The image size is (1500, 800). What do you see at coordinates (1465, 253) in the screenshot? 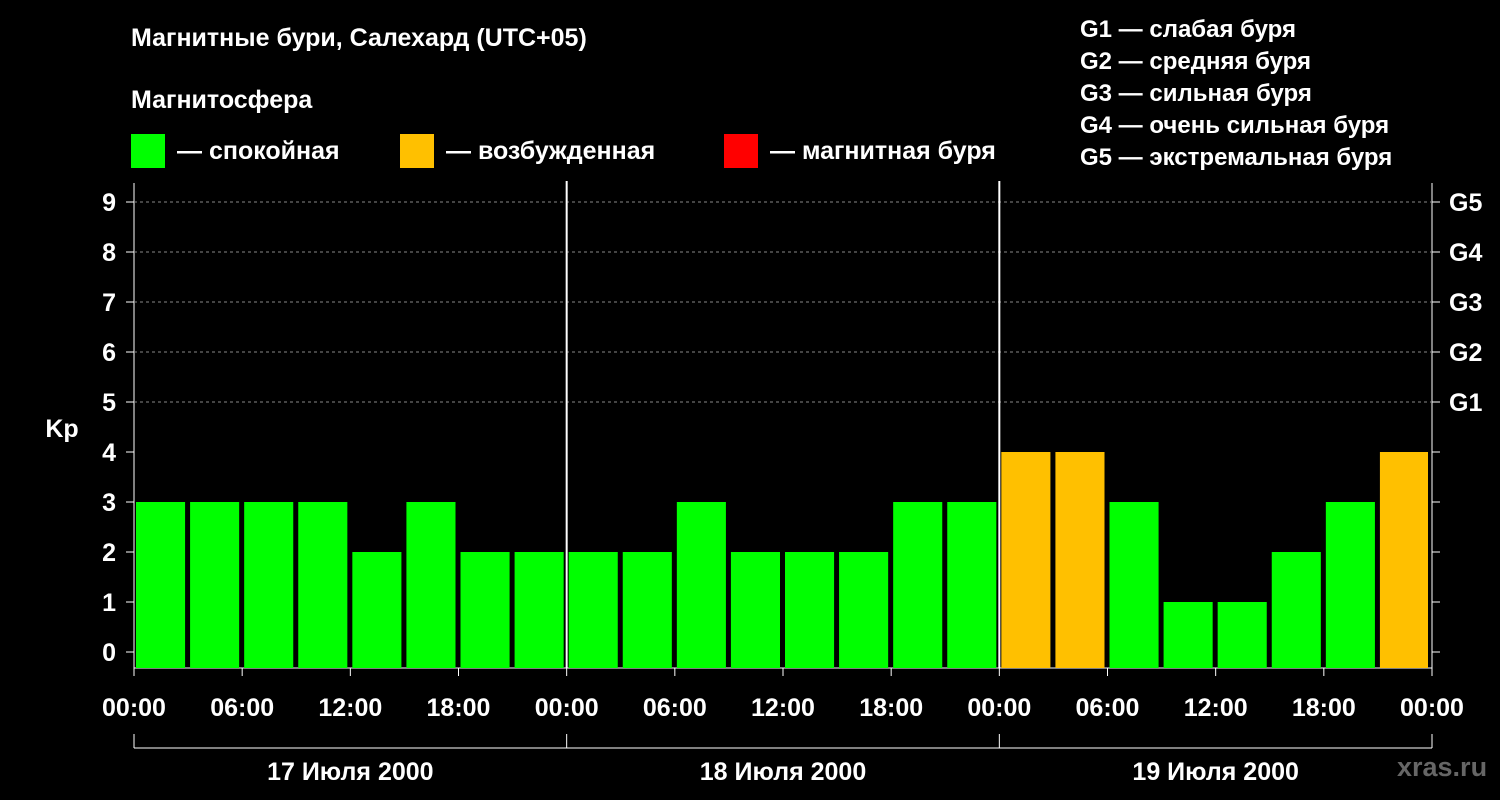
I see `g-level-label: G4` at bounding box center [1465, 253].